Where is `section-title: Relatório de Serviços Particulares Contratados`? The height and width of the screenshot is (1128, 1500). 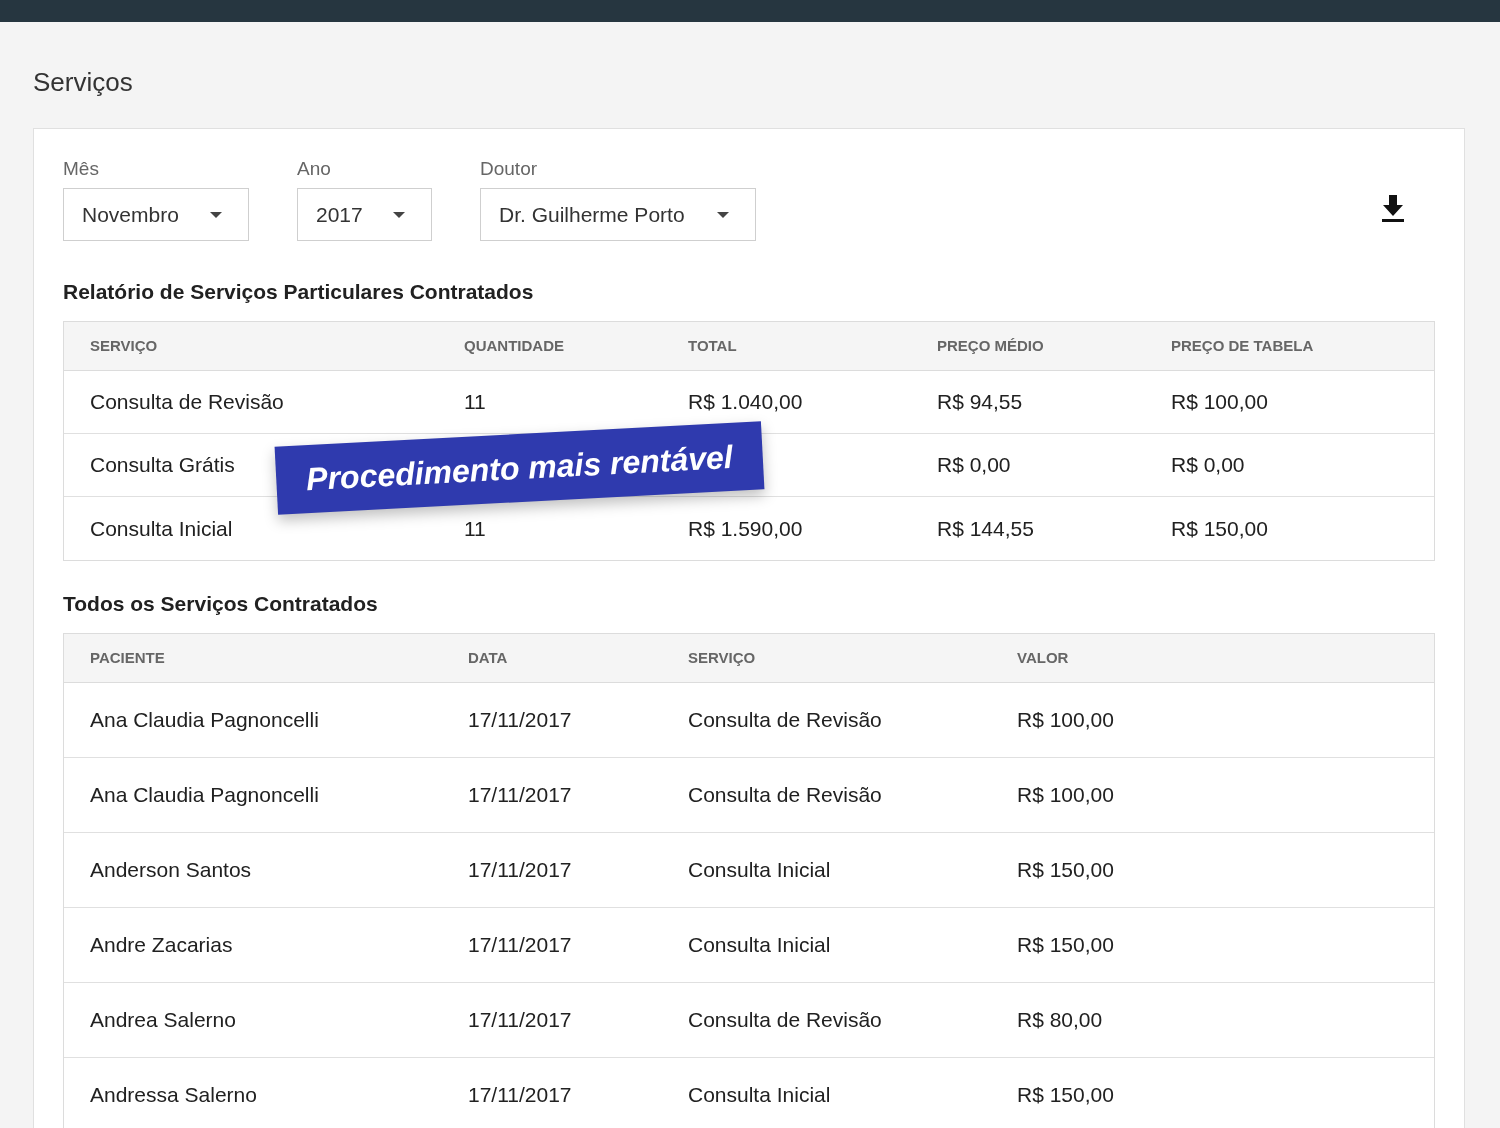 section-title: Relatório de Serviços Particulares Contratados is located at coordinates (298, 292).